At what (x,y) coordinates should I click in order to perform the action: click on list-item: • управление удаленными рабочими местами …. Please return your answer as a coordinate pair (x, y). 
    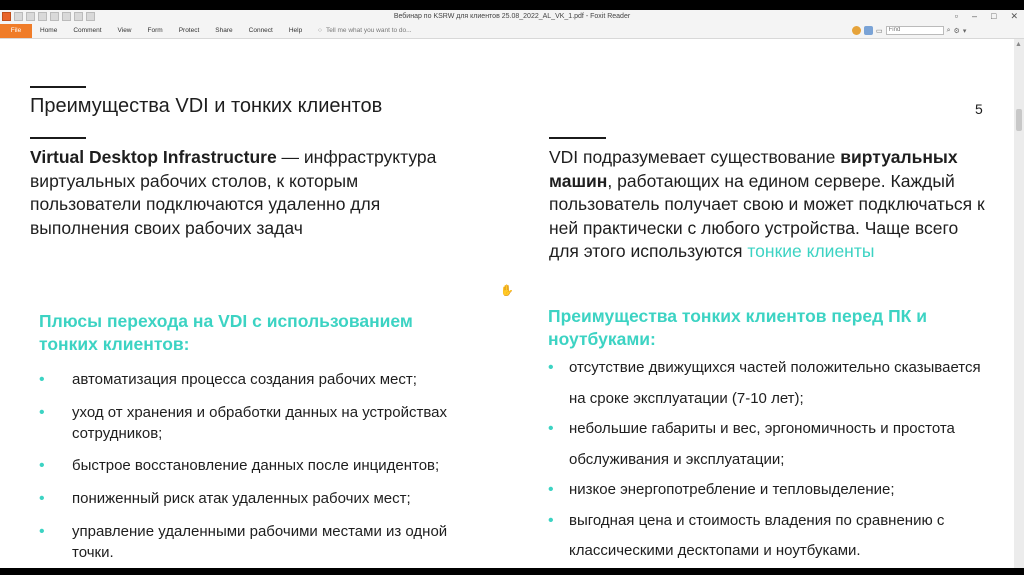
    Looking at the image, I should click on (264, 543).